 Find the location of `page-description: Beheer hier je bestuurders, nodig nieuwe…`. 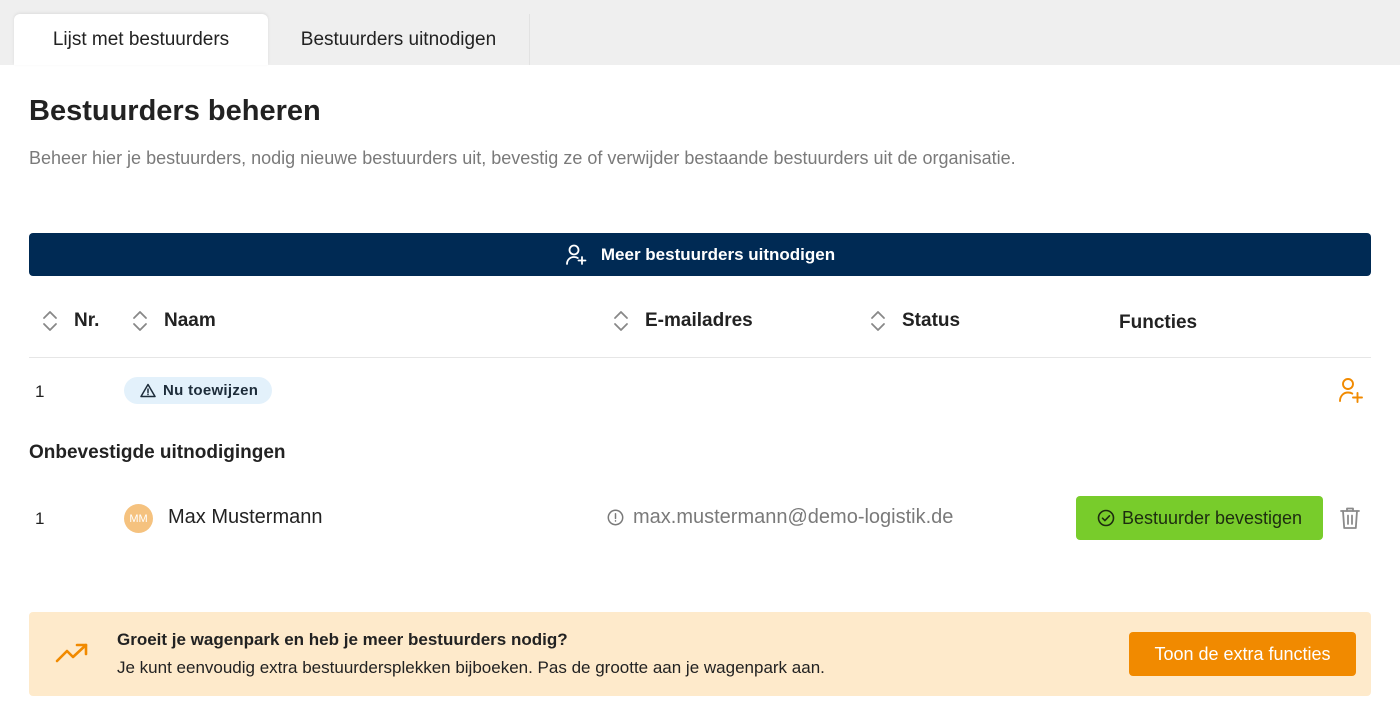

page-description: Beheer hier je bestuurders, nodig nieuwe… is located at coordinates (522, 158).